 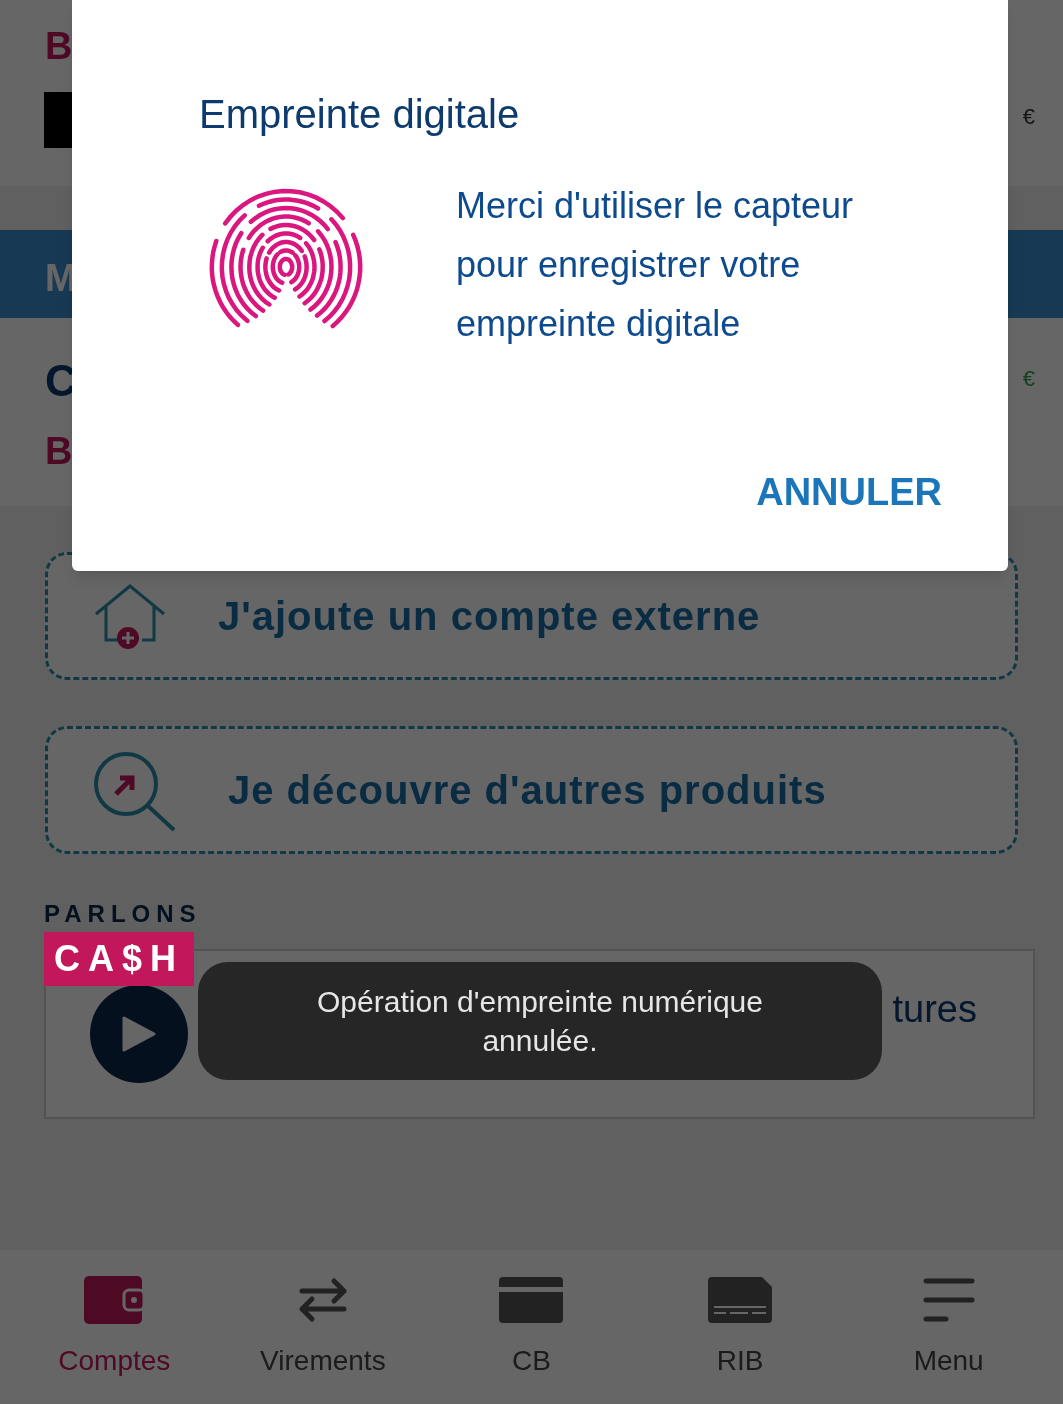 What do you see at coordinates (948, 1300) in the screenshot?
I see `menu-icon` at bounding box center [948, 1300].